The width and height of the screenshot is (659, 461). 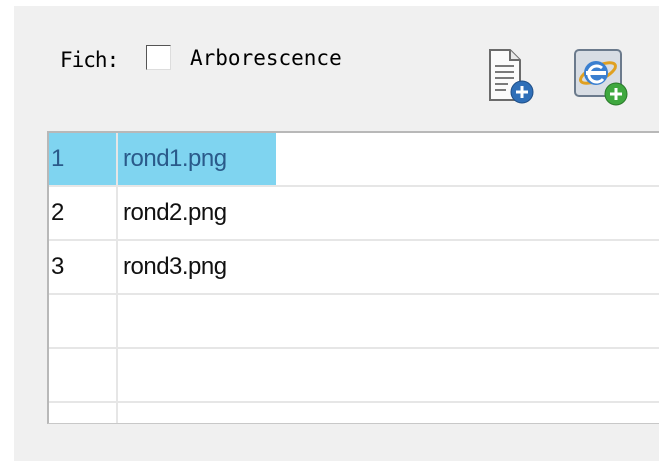 I want to click on row-number: 3, so click(x=83, y=267).